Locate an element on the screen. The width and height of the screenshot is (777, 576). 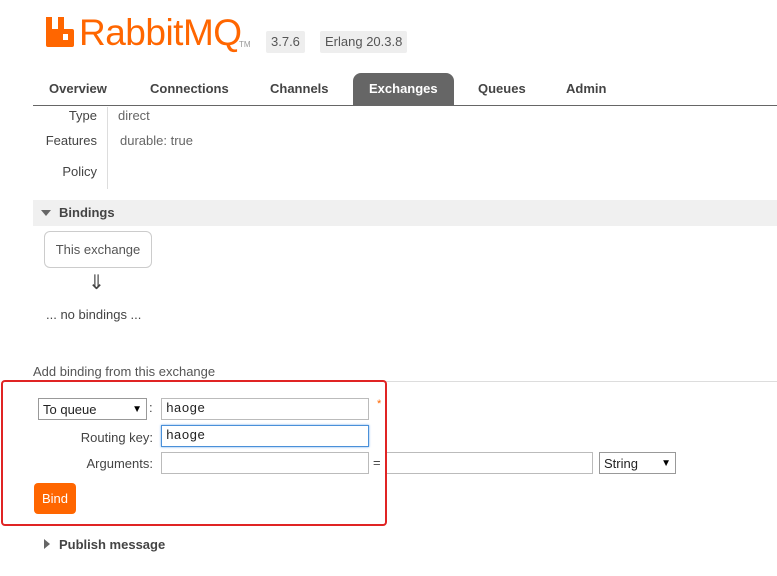
argument-type-value: String is located at coordinates (621, 463).